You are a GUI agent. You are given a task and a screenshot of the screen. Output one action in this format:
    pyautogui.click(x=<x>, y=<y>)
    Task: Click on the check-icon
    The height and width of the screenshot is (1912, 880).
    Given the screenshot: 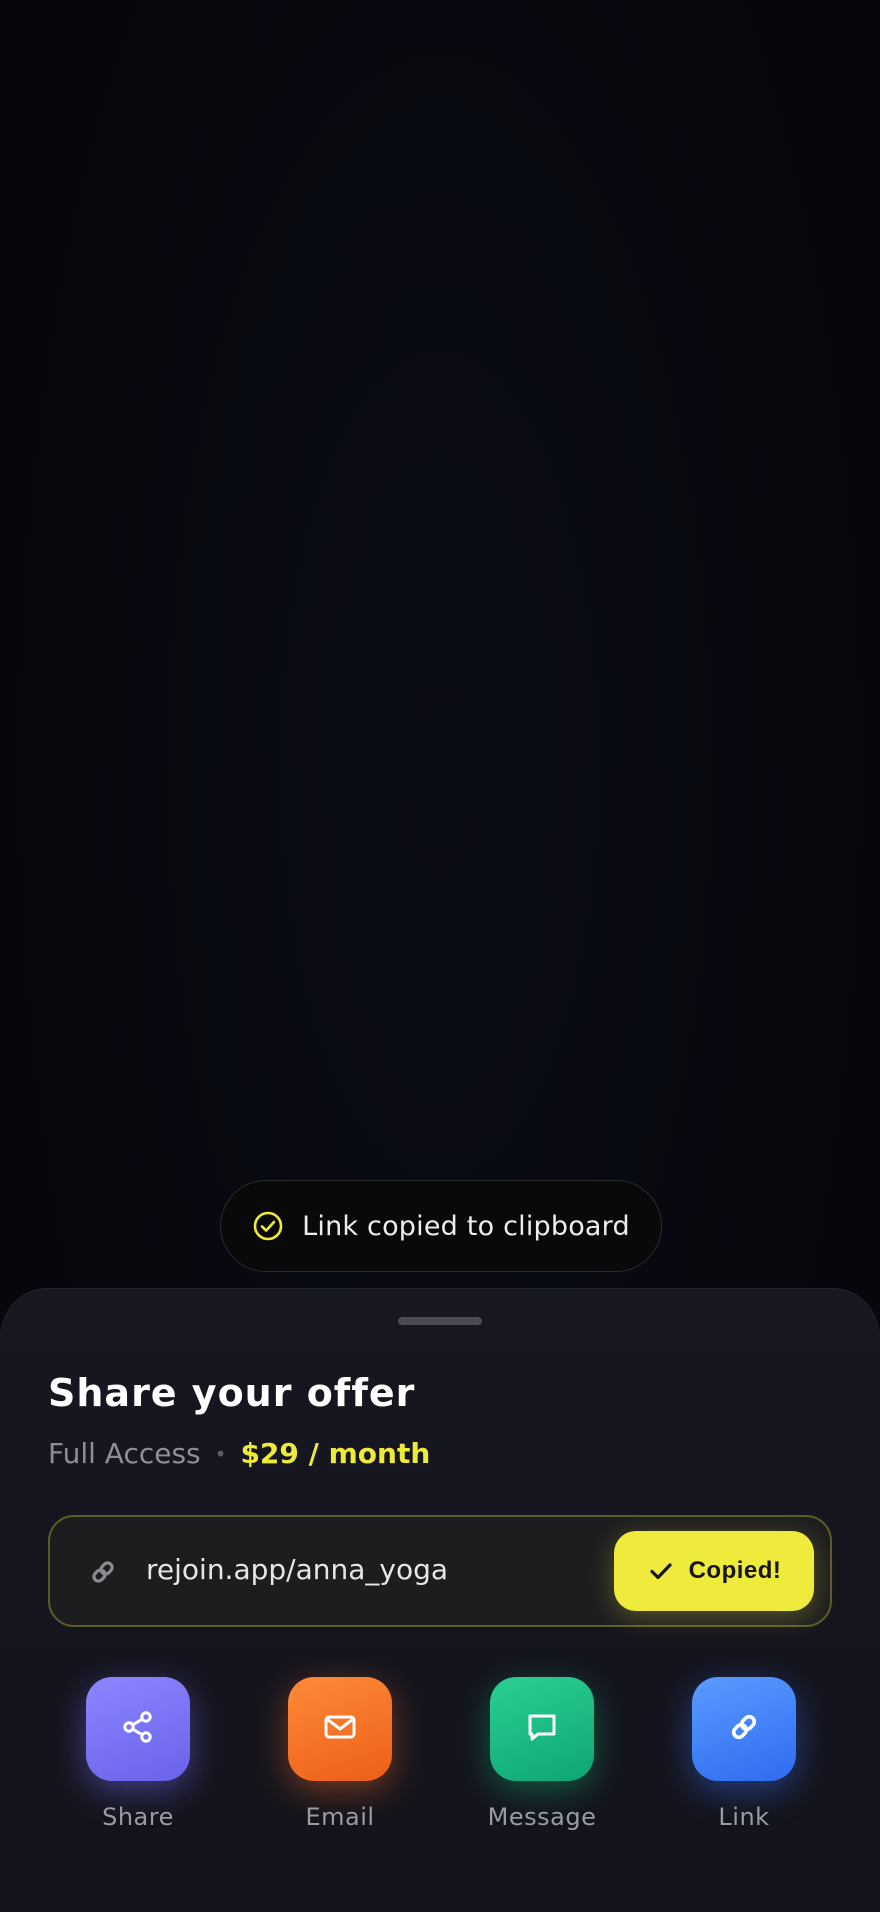 What is the action you would take?
    pyautogui.click(x=661, y=1571)
    